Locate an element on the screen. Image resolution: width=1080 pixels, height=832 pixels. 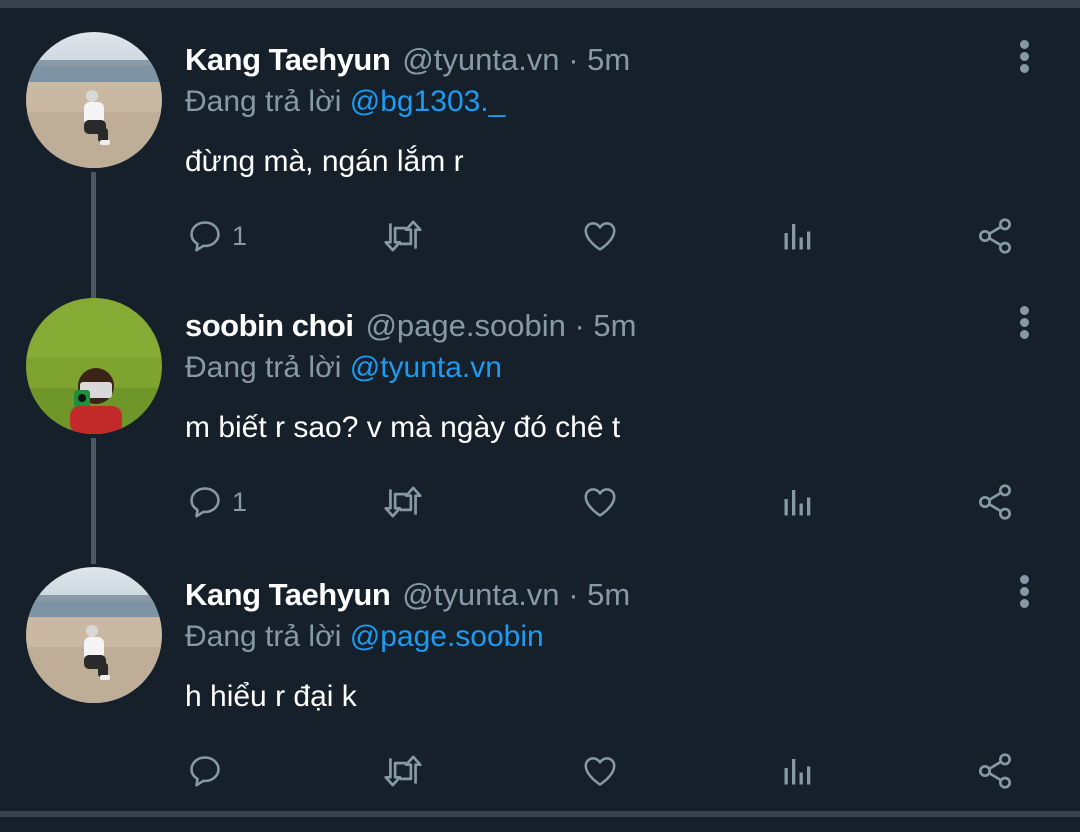
tweet-text: m biết r sao? v mà ngày đó chê t is located at coordinates (403, 427).